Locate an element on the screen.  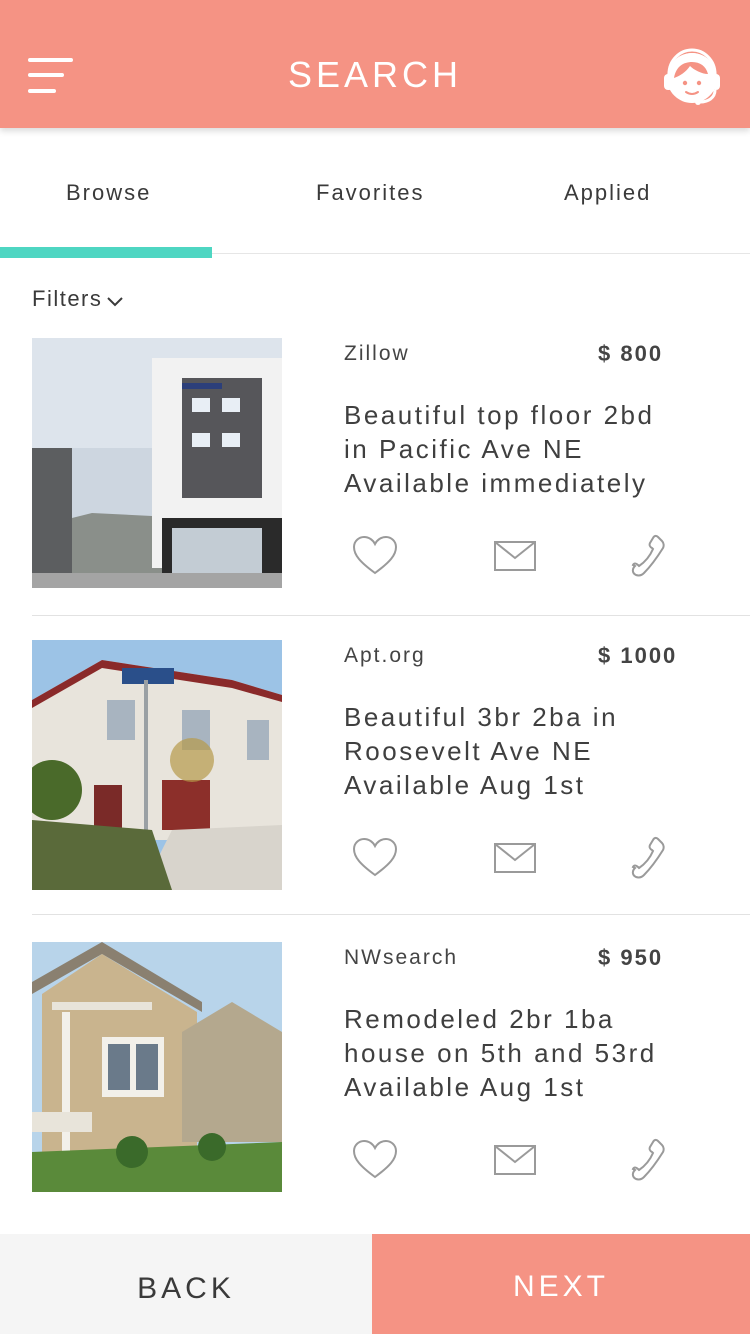
back-label: BACK is located at coordinates (186, 1288).